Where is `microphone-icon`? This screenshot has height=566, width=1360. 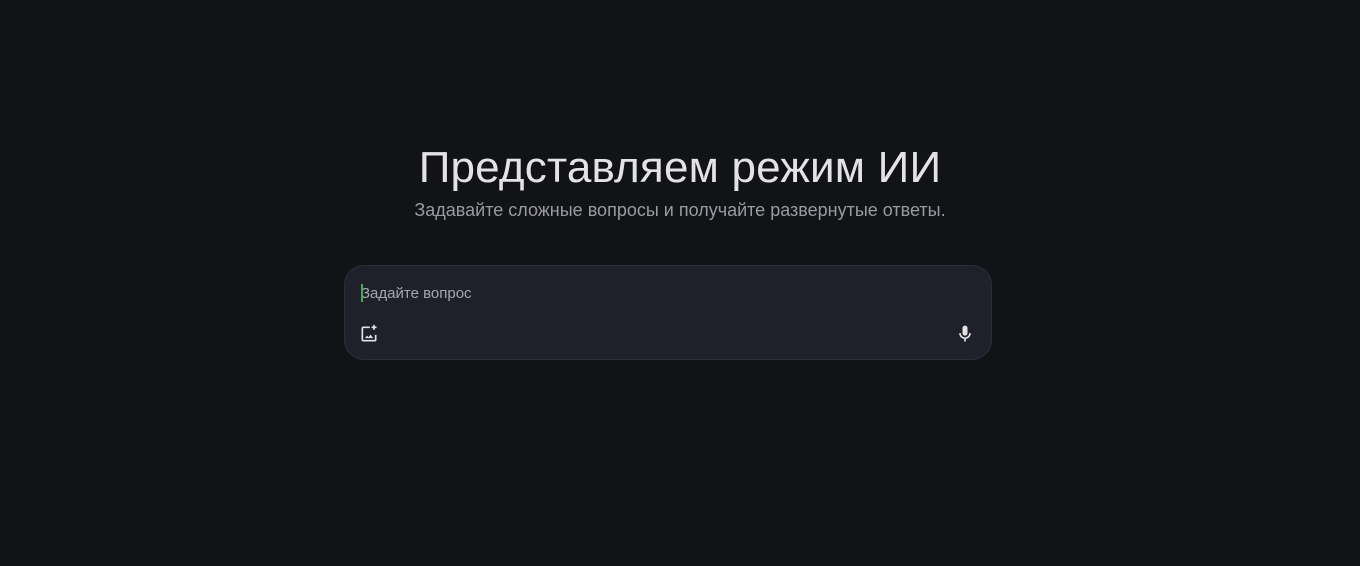
microphone-icon is located at coordinates (965, 333).